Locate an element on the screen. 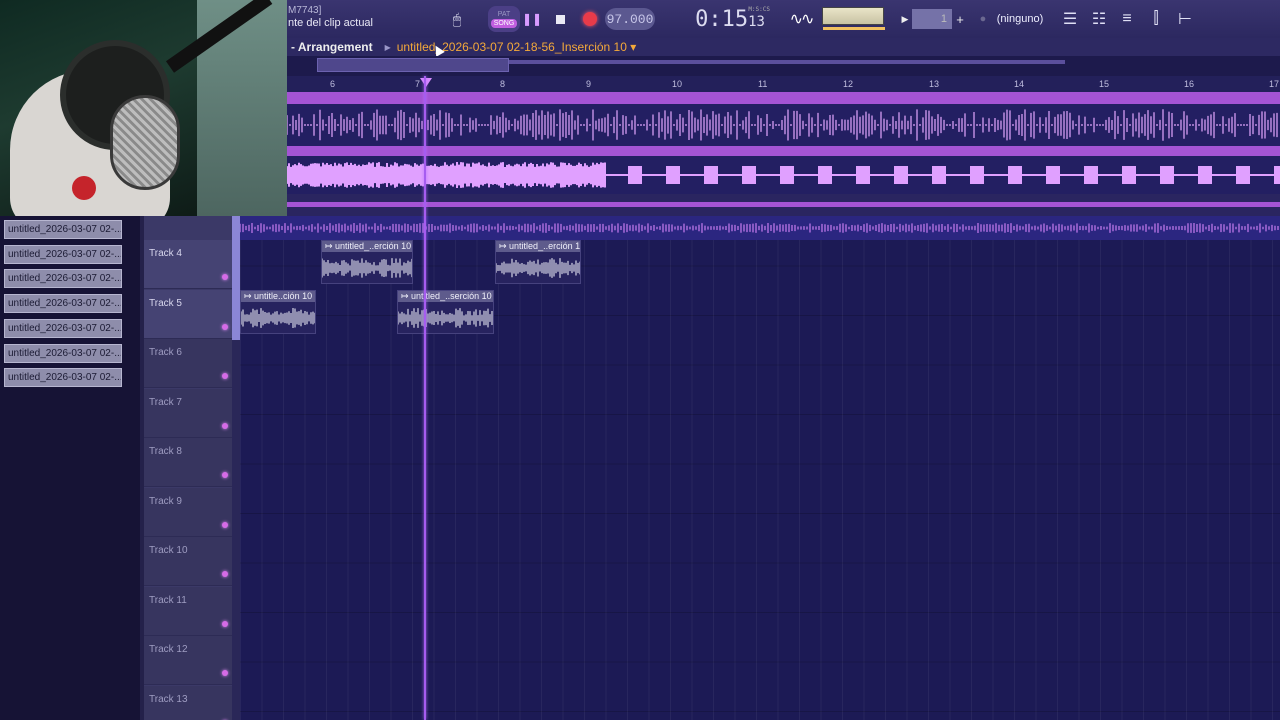  tempo-display: 97.000 is located at coordinates (630, 19).